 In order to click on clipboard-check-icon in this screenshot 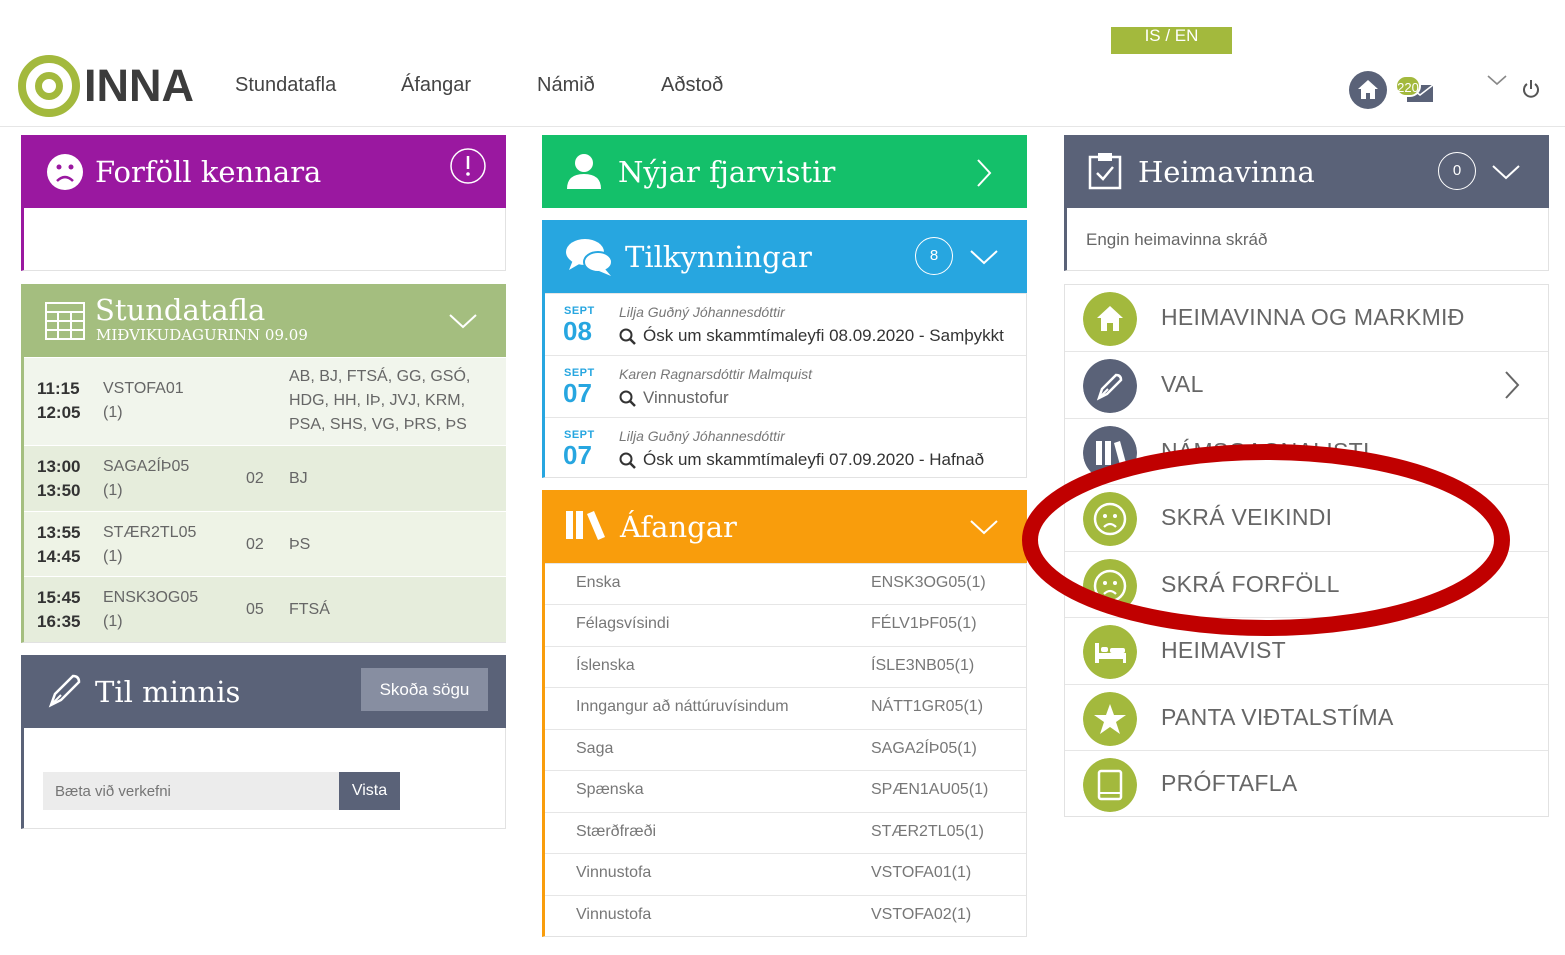, I will do `click(1105, 171)`.